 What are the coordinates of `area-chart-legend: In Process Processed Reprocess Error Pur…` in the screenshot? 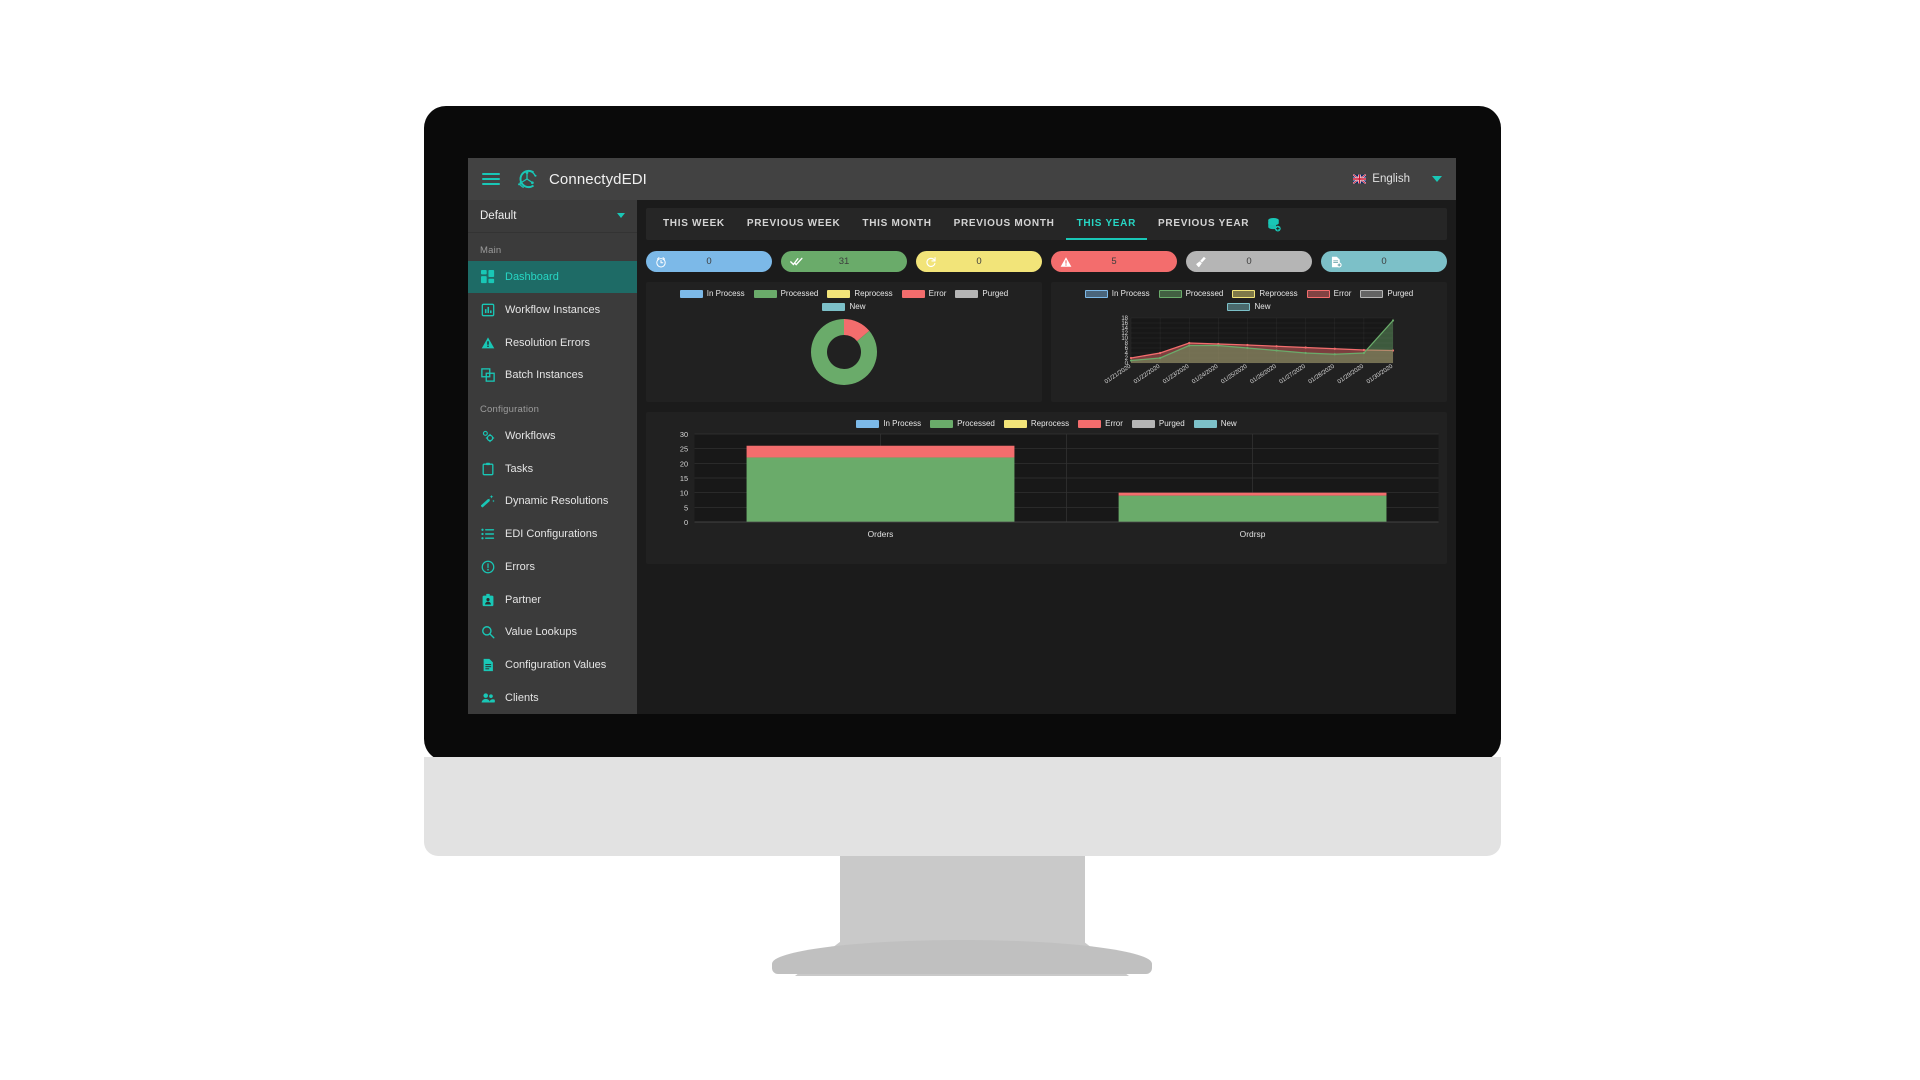 It's located at (1249, 297).